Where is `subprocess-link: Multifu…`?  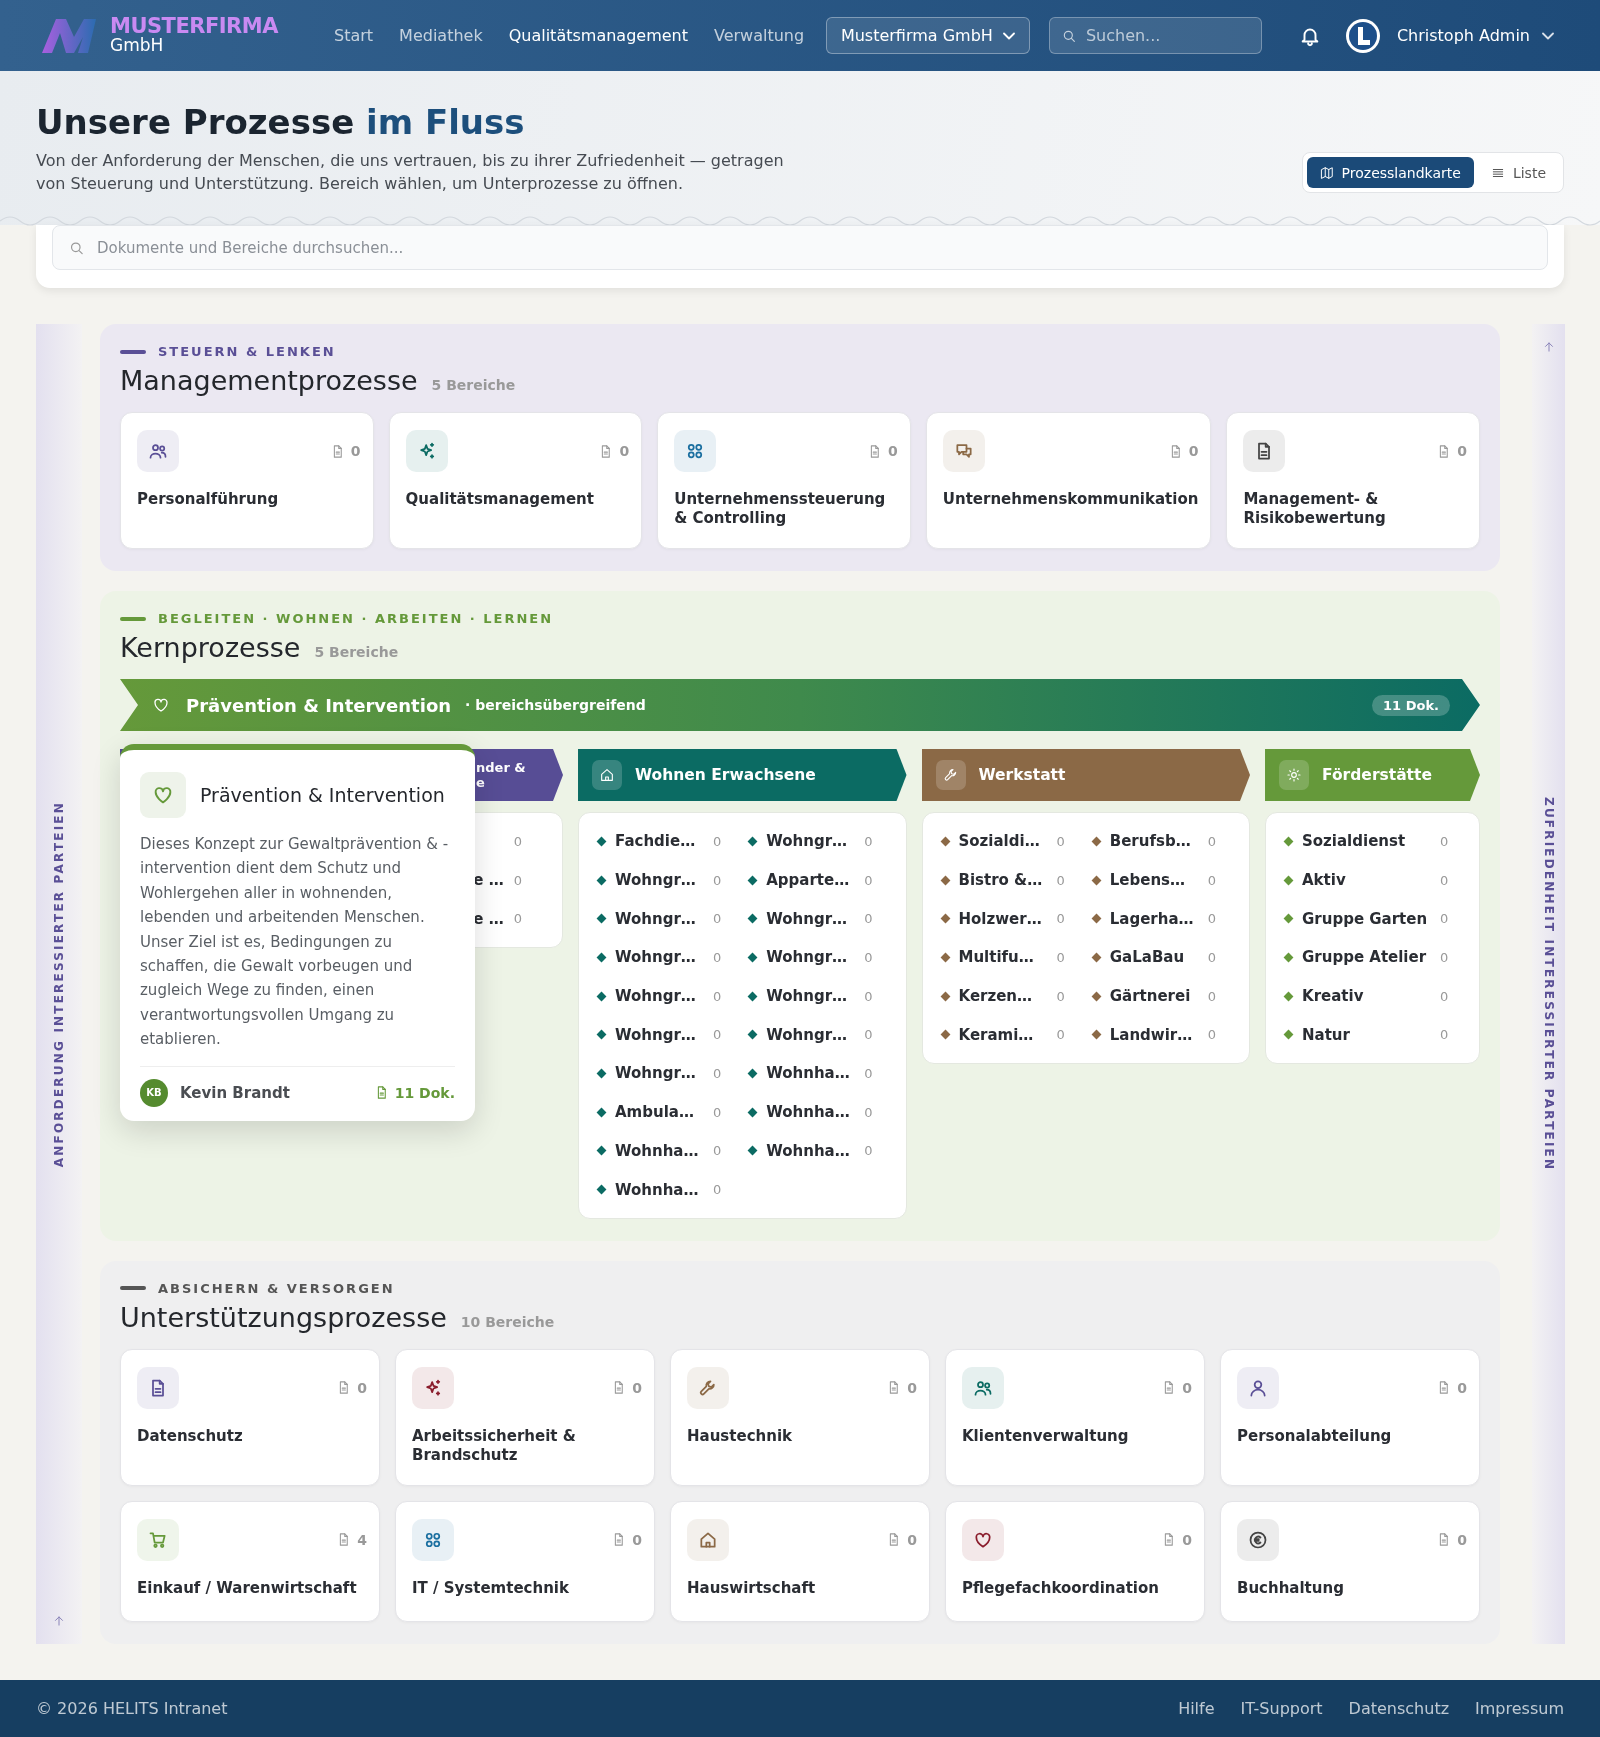
subprocess-link: Multifu… is located at coordinates (1002, 957).